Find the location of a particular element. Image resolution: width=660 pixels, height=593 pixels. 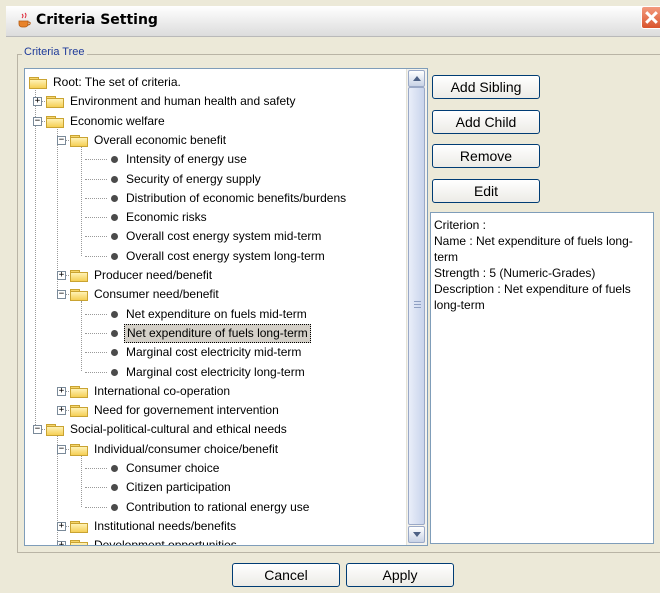

tree-leaf-item: Net expenditure of fuels long-term is located at coordinates (215, 333).